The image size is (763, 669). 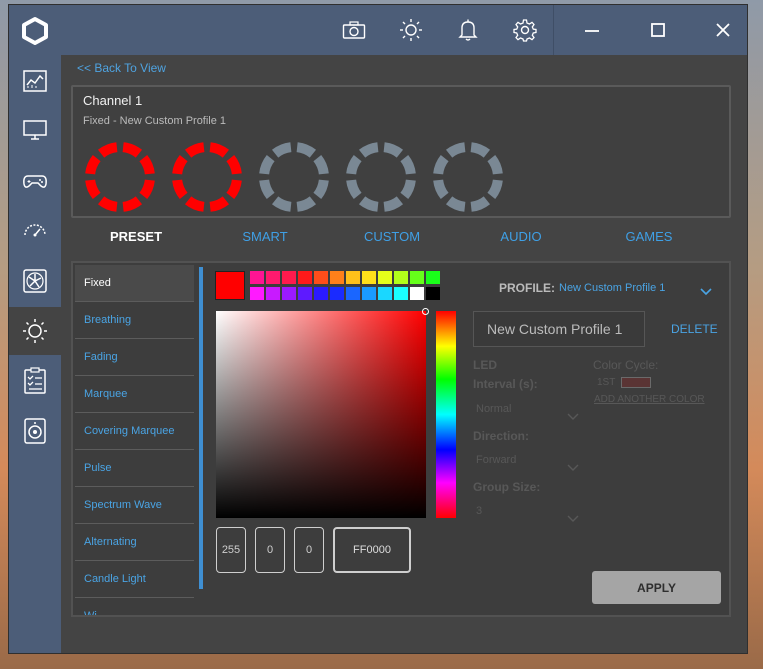 What do you see at coordinates (134, 320) in the screenshot?
I see `mode-item: Breathing` at bounding box center [134, 320].